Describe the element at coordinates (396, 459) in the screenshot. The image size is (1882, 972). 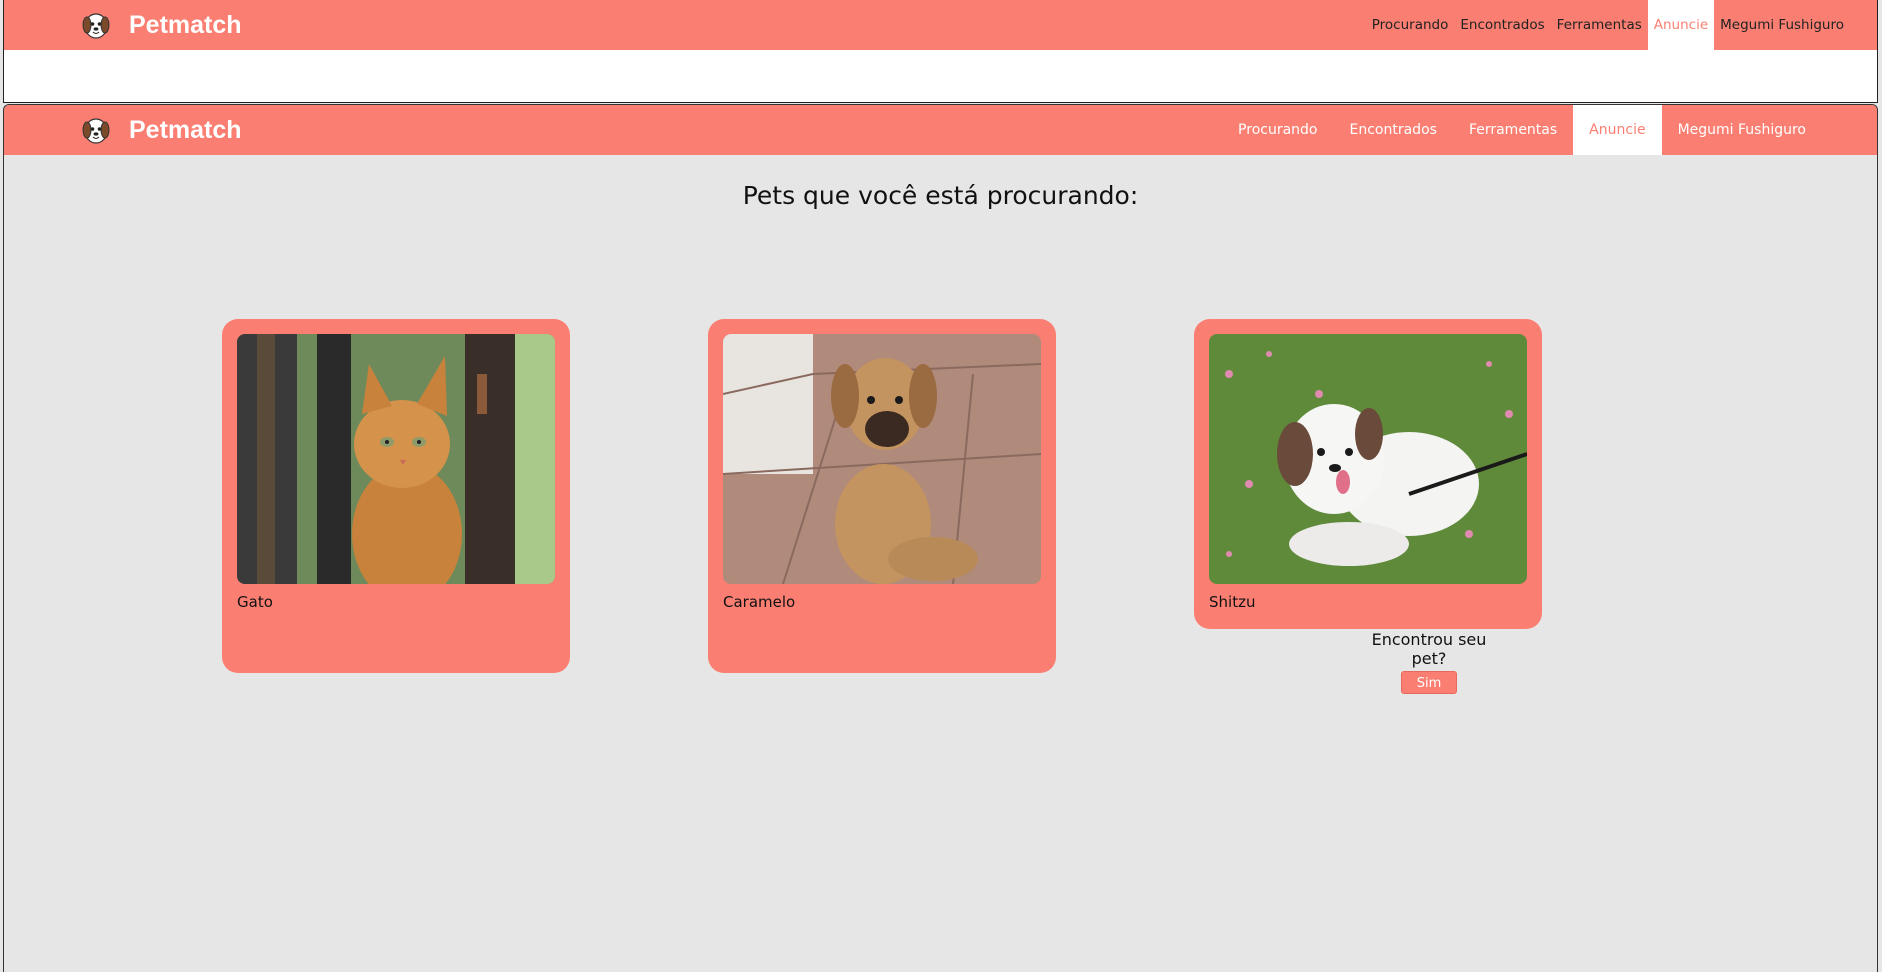
I see `orange-cat-photo` at that location.